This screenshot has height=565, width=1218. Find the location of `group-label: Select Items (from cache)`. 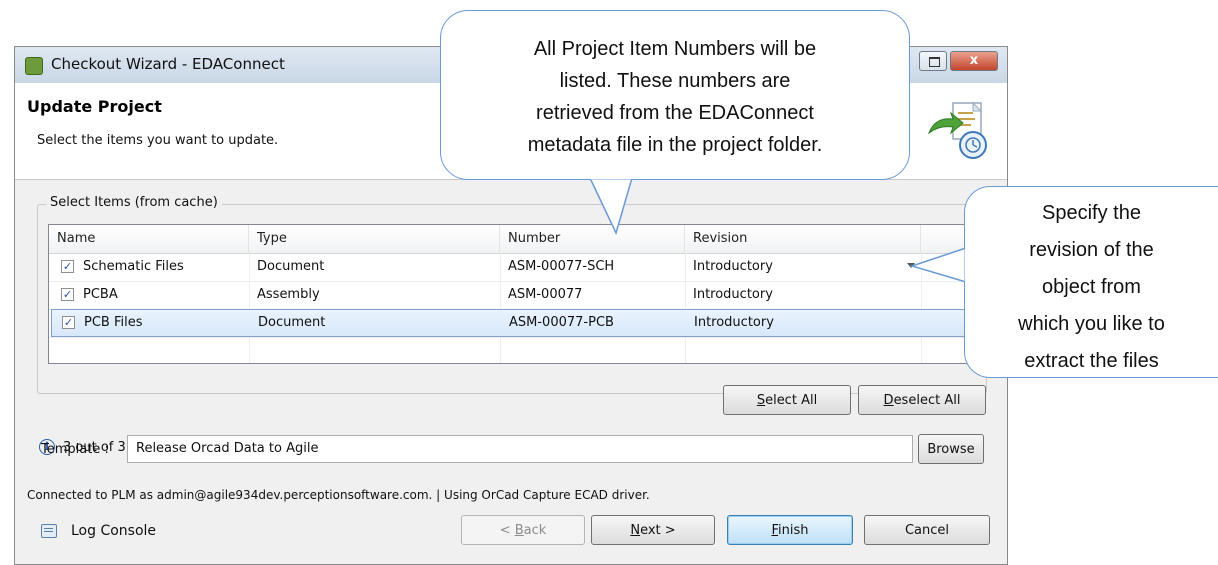

group-label: Select Items (from cache) is located at coordinates (134, 202).